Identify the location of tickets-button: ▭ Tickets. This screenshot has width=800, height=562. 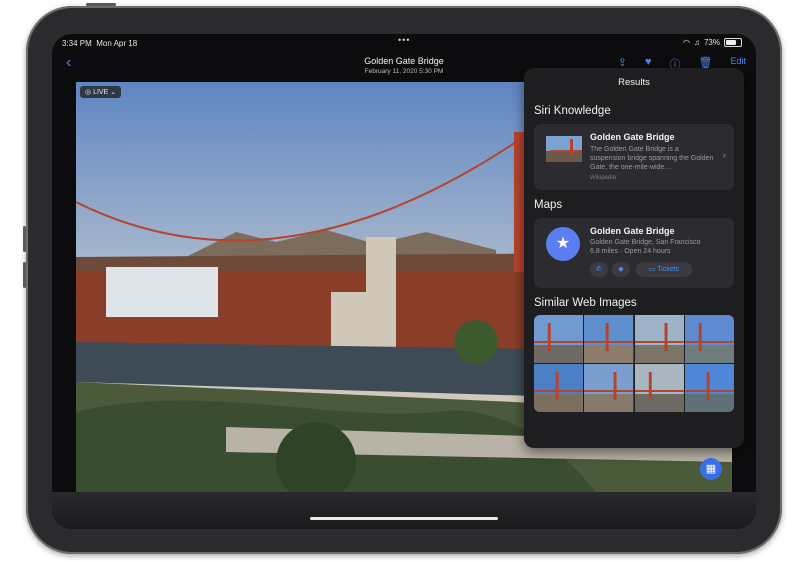
(664, 269).